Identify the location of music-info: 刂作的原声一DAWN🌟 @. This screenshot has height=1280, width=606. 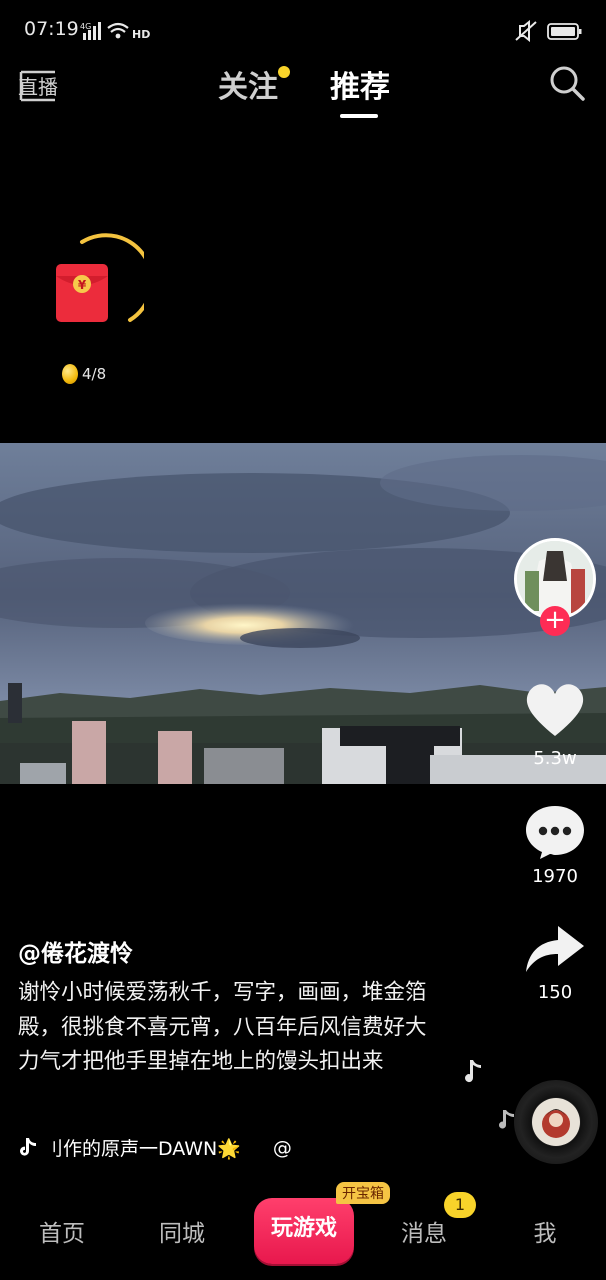
(155, 1147).